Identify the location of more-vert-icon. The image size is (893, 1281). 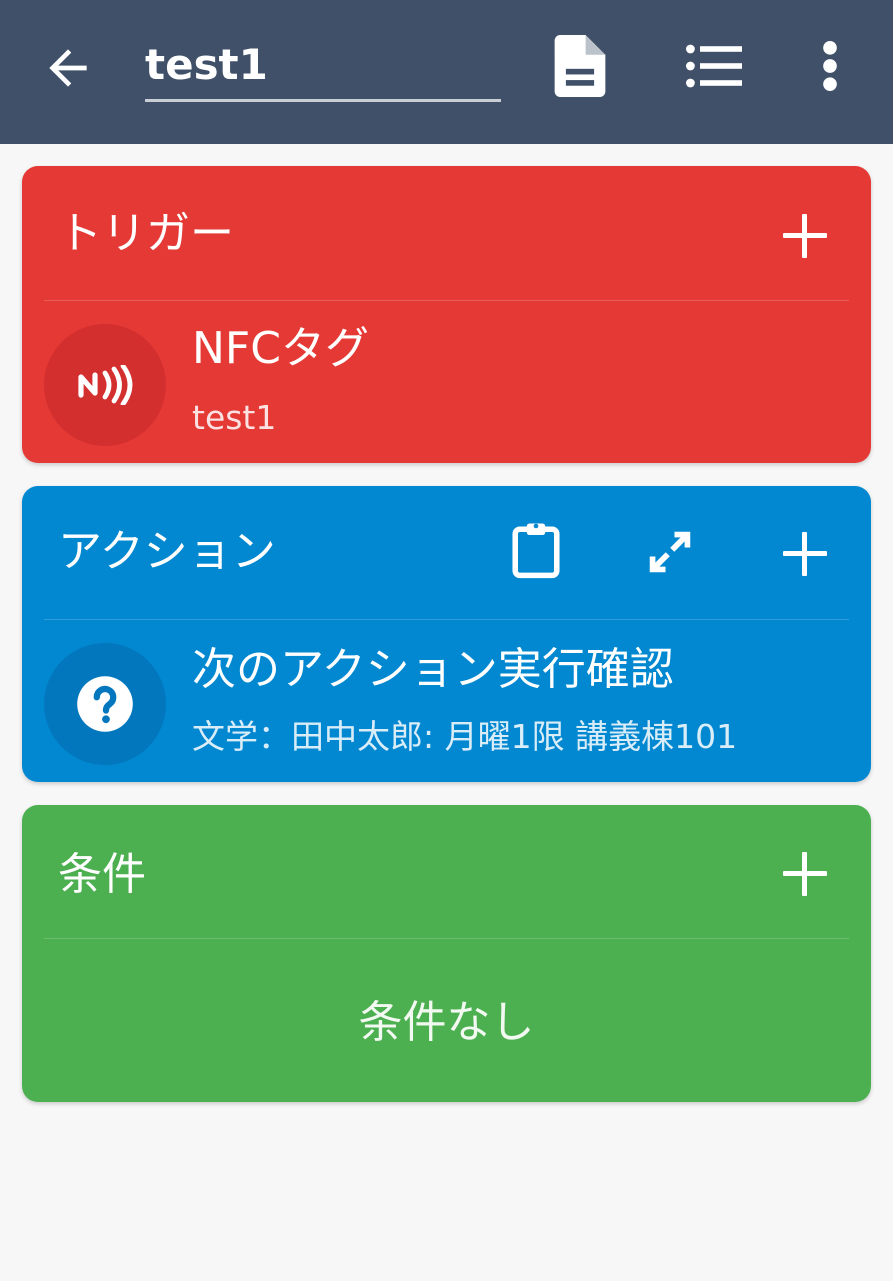
(830, 66).